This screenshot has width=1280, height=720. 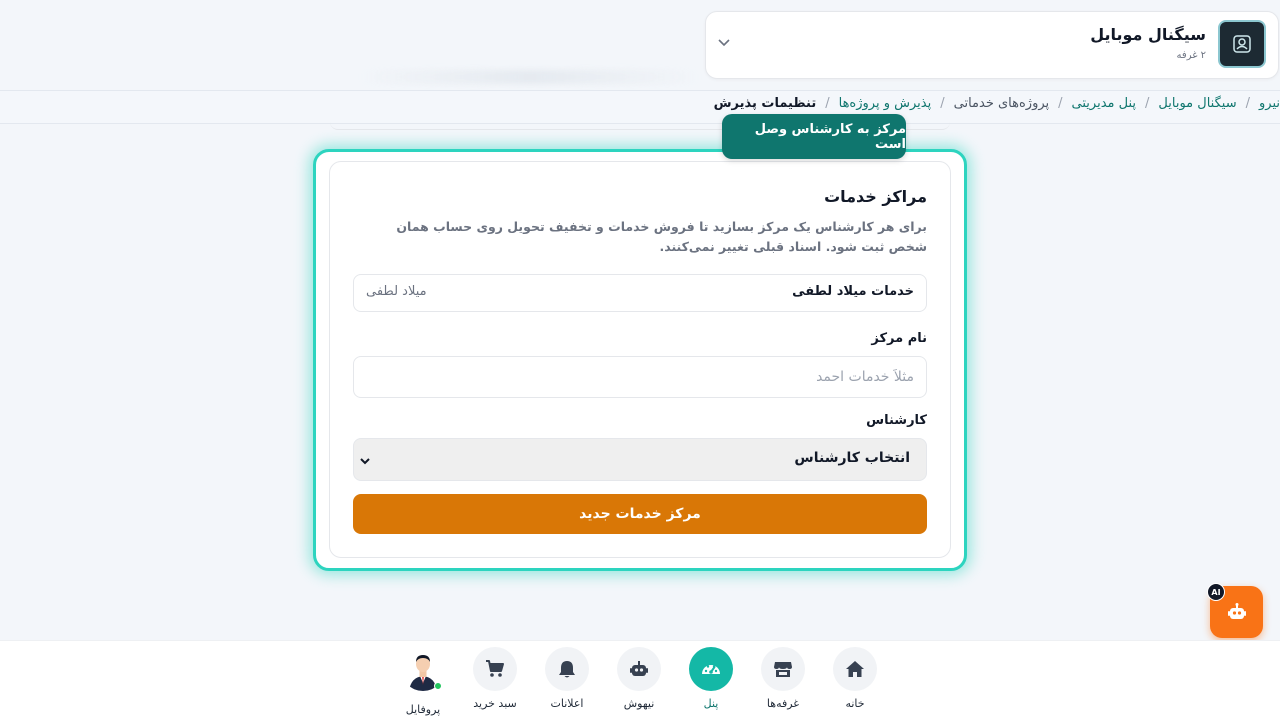 What do you see at coordinates (1191, 55) in the screenshot?
I see `store-booth-count: ۲ غرفه` at bounding box center [1191, 55].